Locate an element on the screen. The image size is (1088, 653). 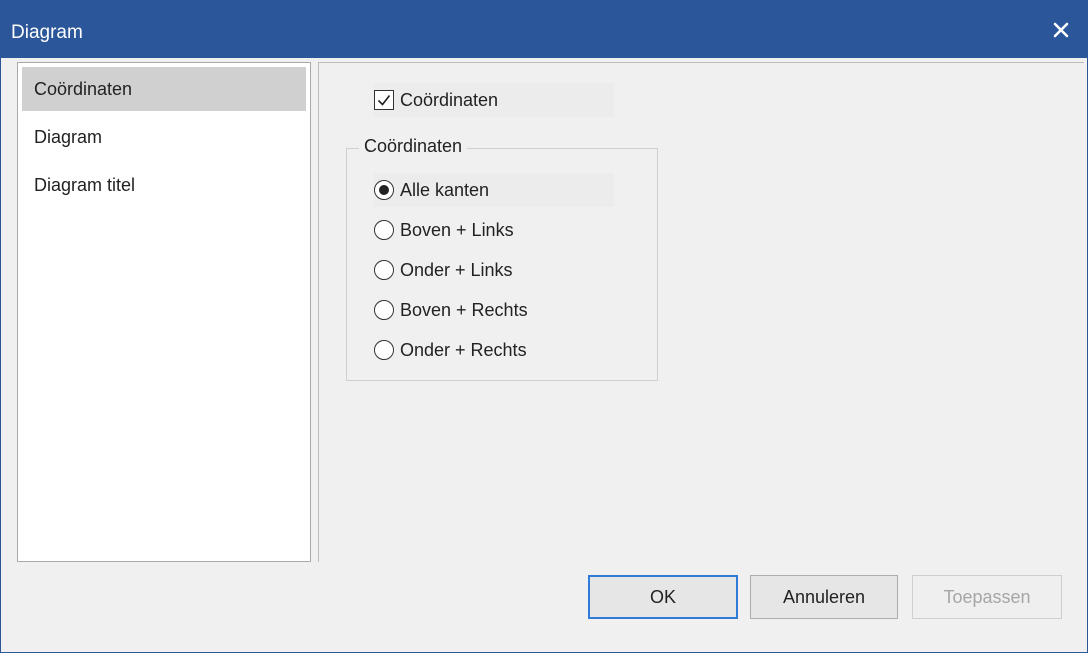
radio-label: Boven + Rechts is located at coordinates (464, 309).